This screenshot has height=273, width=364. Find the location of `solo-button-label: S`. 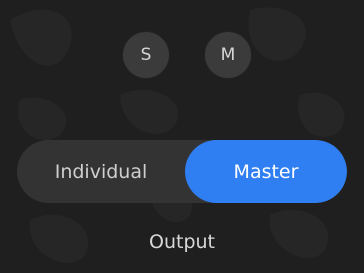

solo-button-label: S is located at coordinates (146, 55).